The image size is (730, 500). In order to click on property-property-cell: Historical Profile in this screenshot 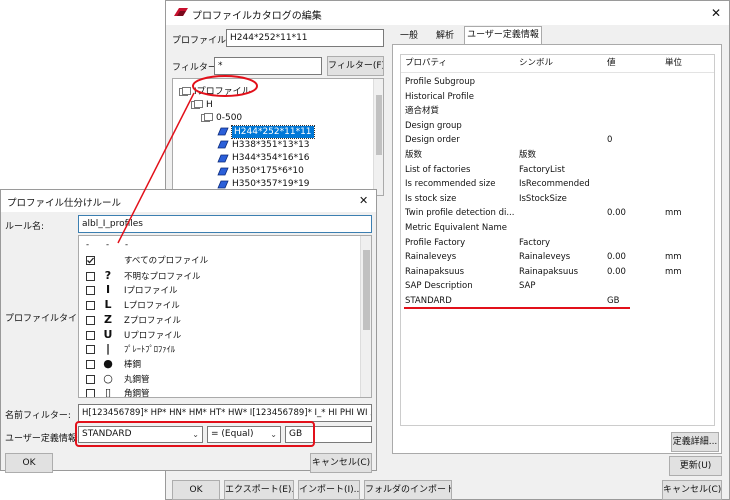, I will do `click(461, 97)`.